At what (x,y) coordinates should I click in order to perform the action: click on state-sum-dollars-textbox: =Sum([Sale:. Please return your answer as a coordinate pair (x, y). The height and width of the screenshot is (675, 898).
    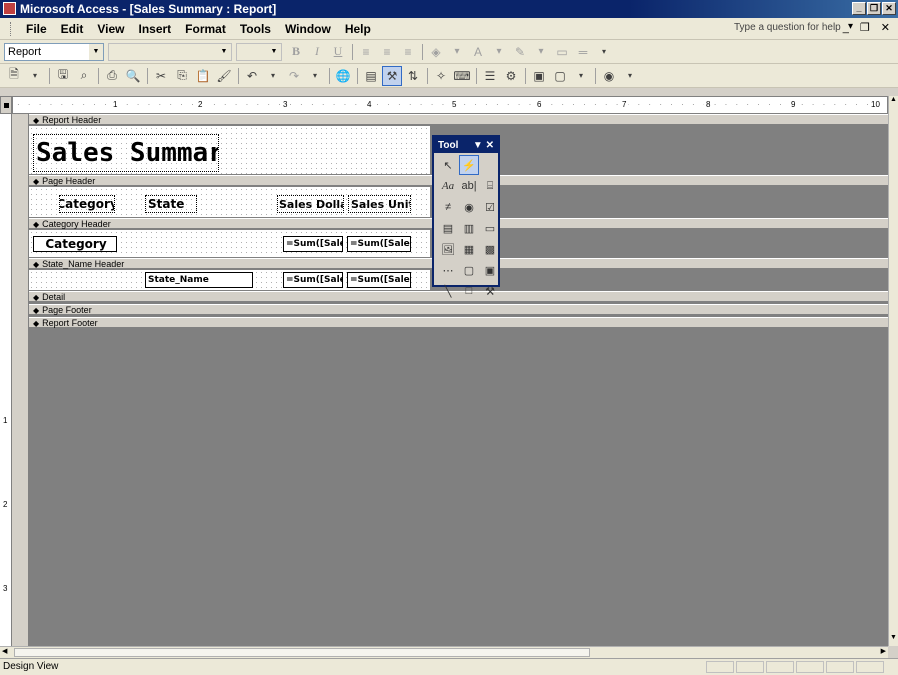
    Looking at the image, I should click on (313, 280).